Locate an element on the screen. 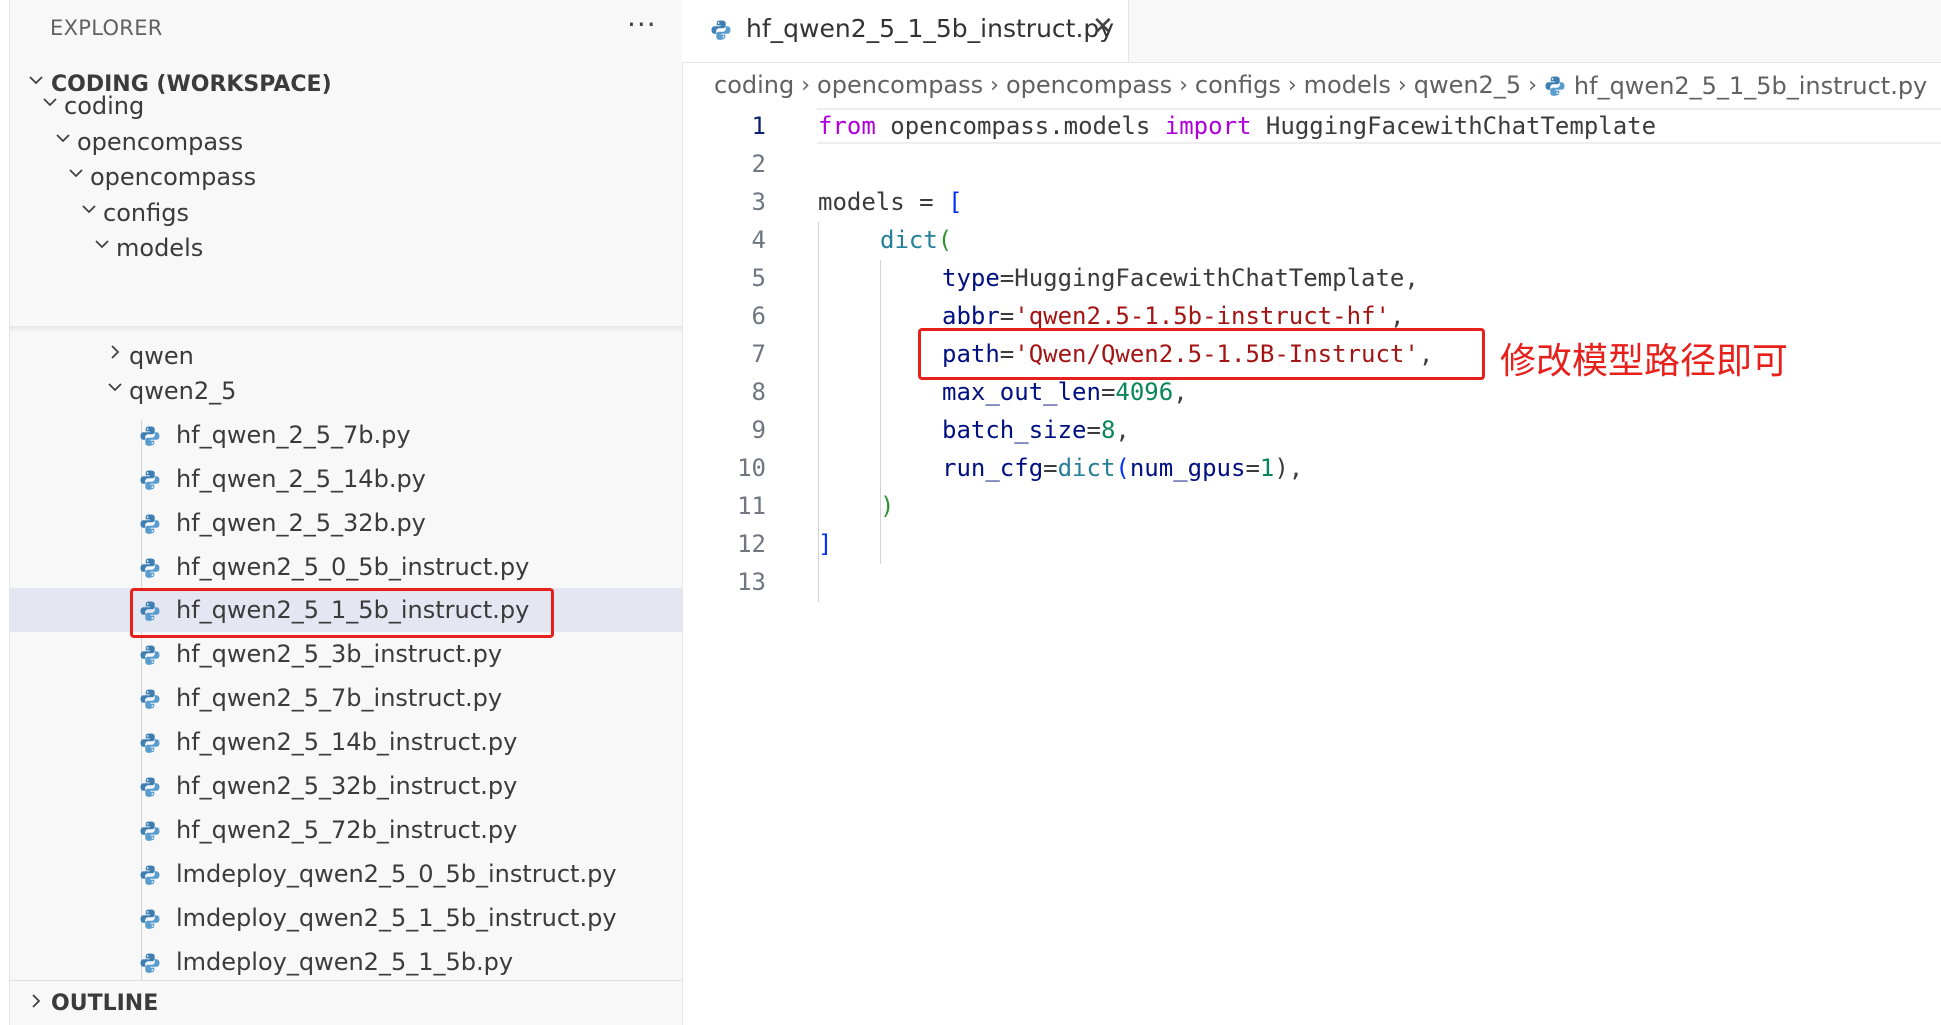 The width and height of the screenshot is (1941, 1025). code-line: 12 ] is located at coordinates (1311, 545).